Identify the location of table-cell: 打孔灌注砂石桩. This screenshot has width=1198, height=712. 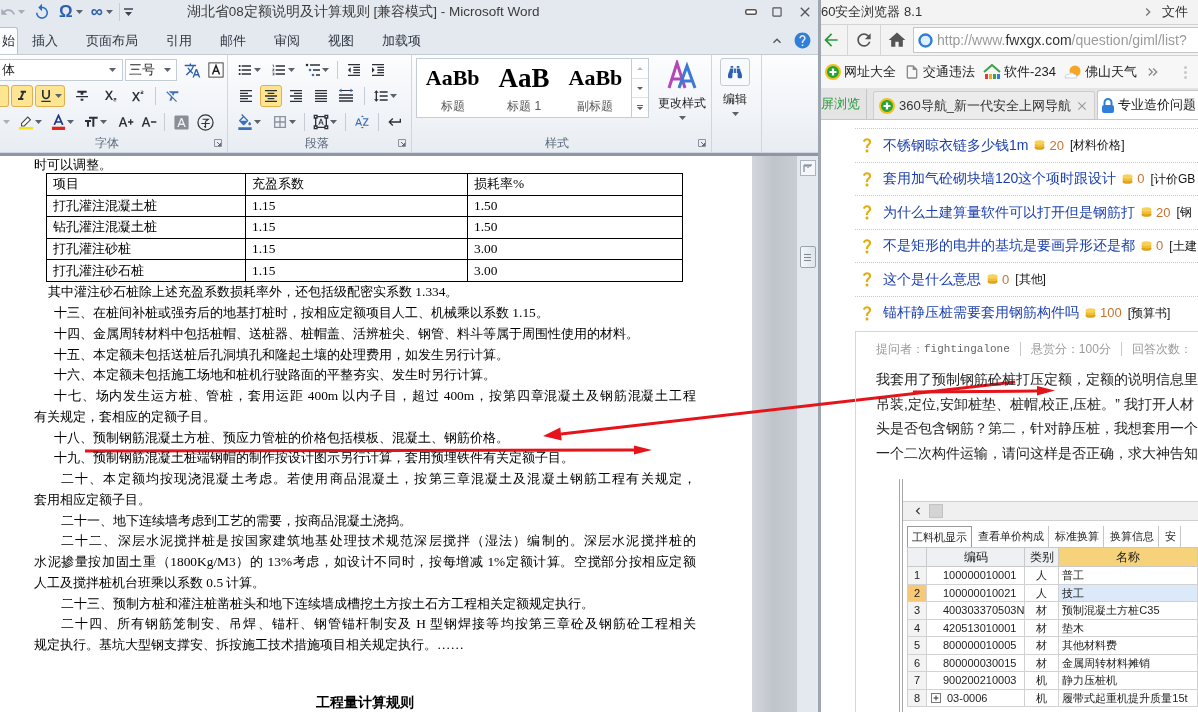
(146, 270).